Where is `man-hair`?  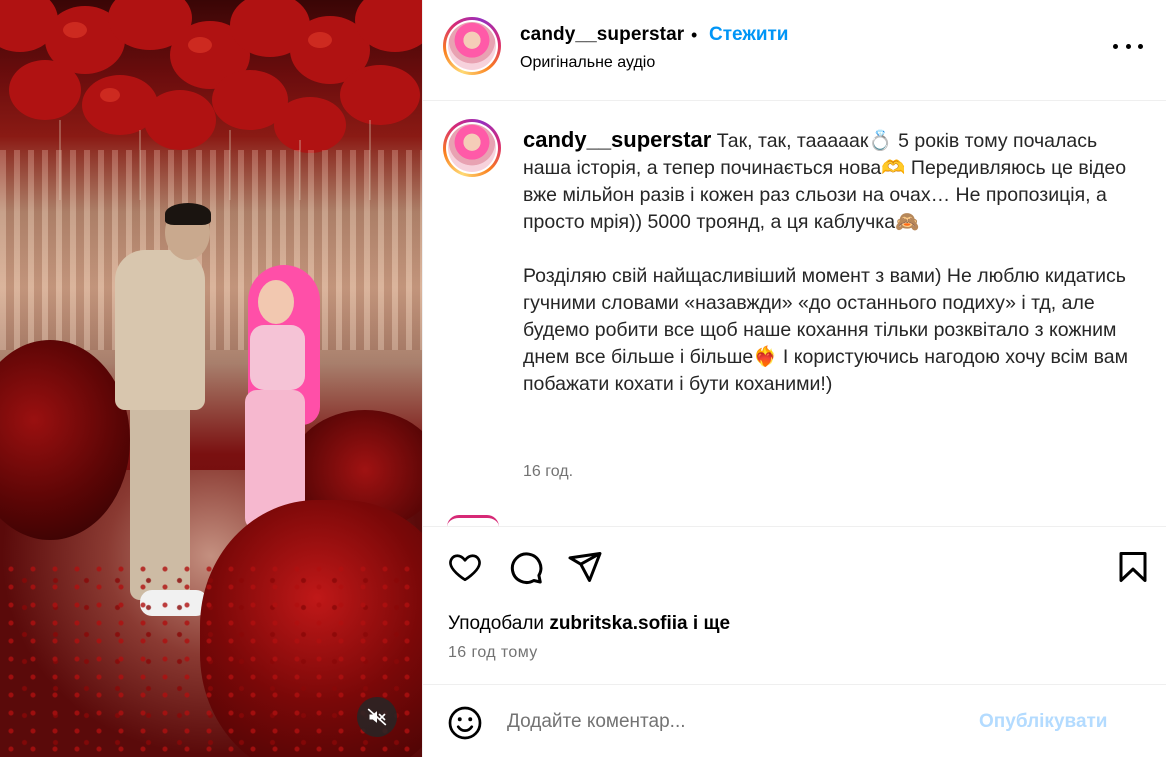 man-hair is located at coordinates (188, 214).